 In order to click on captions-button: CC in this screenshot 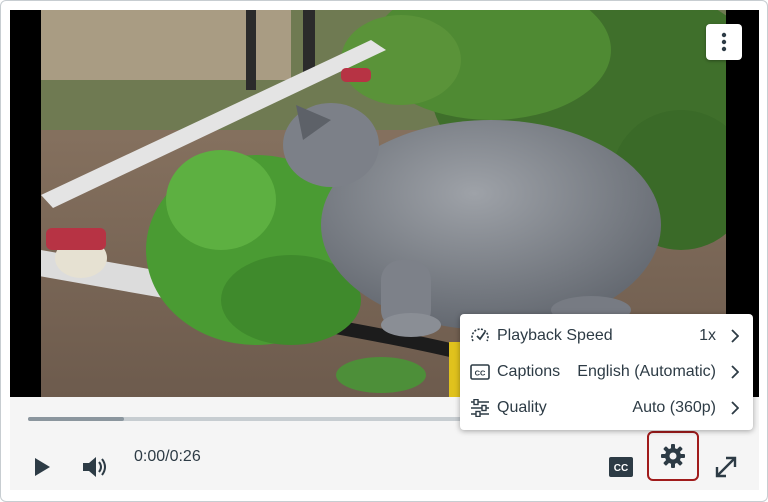, I will do `click(621, 467)`.